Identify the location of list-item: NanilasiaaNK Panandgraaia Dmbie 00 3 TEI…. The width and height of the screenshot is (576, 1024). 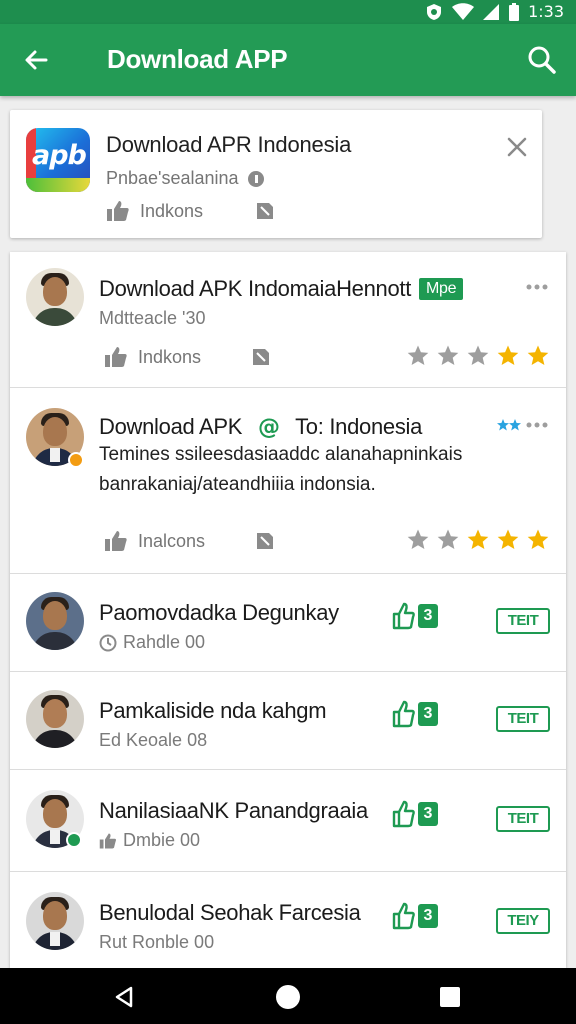
(288, 821).